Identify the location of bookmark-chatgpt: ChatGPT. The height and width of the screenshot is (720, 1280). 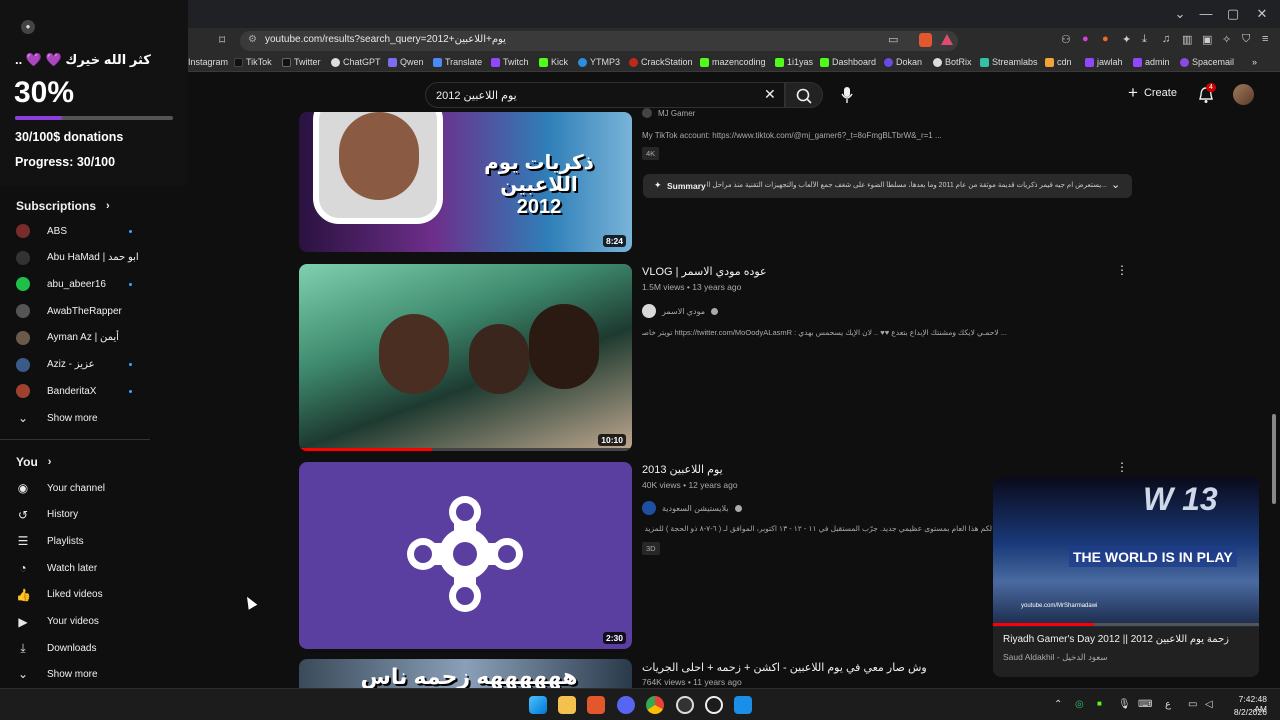
(356, 62).